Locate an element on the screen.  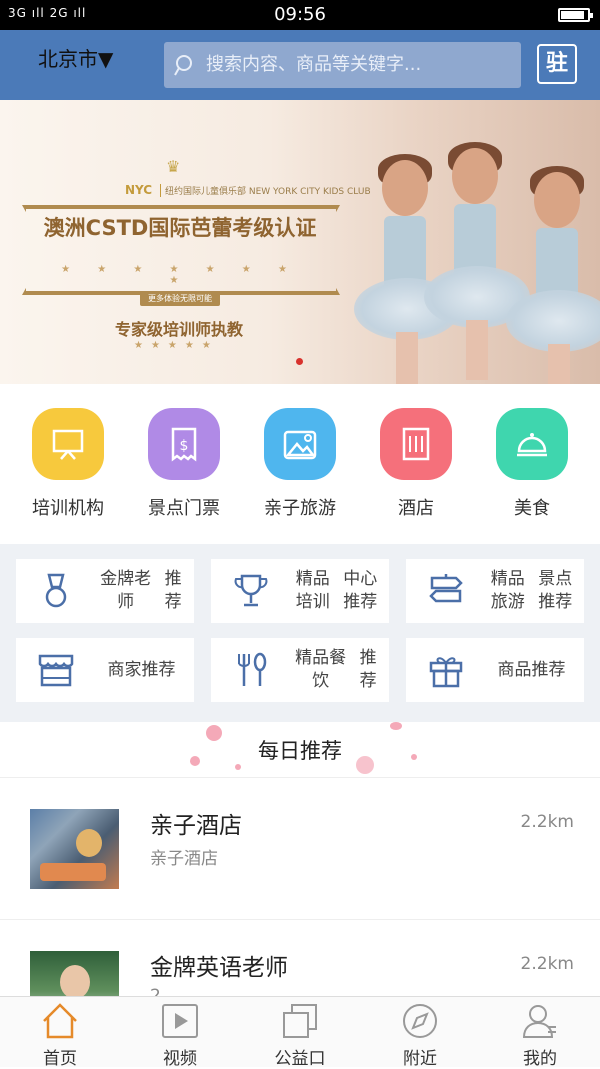
list-item: 亲子酒店 亲子酒店 2.2km is located at coordinates (300, 849).